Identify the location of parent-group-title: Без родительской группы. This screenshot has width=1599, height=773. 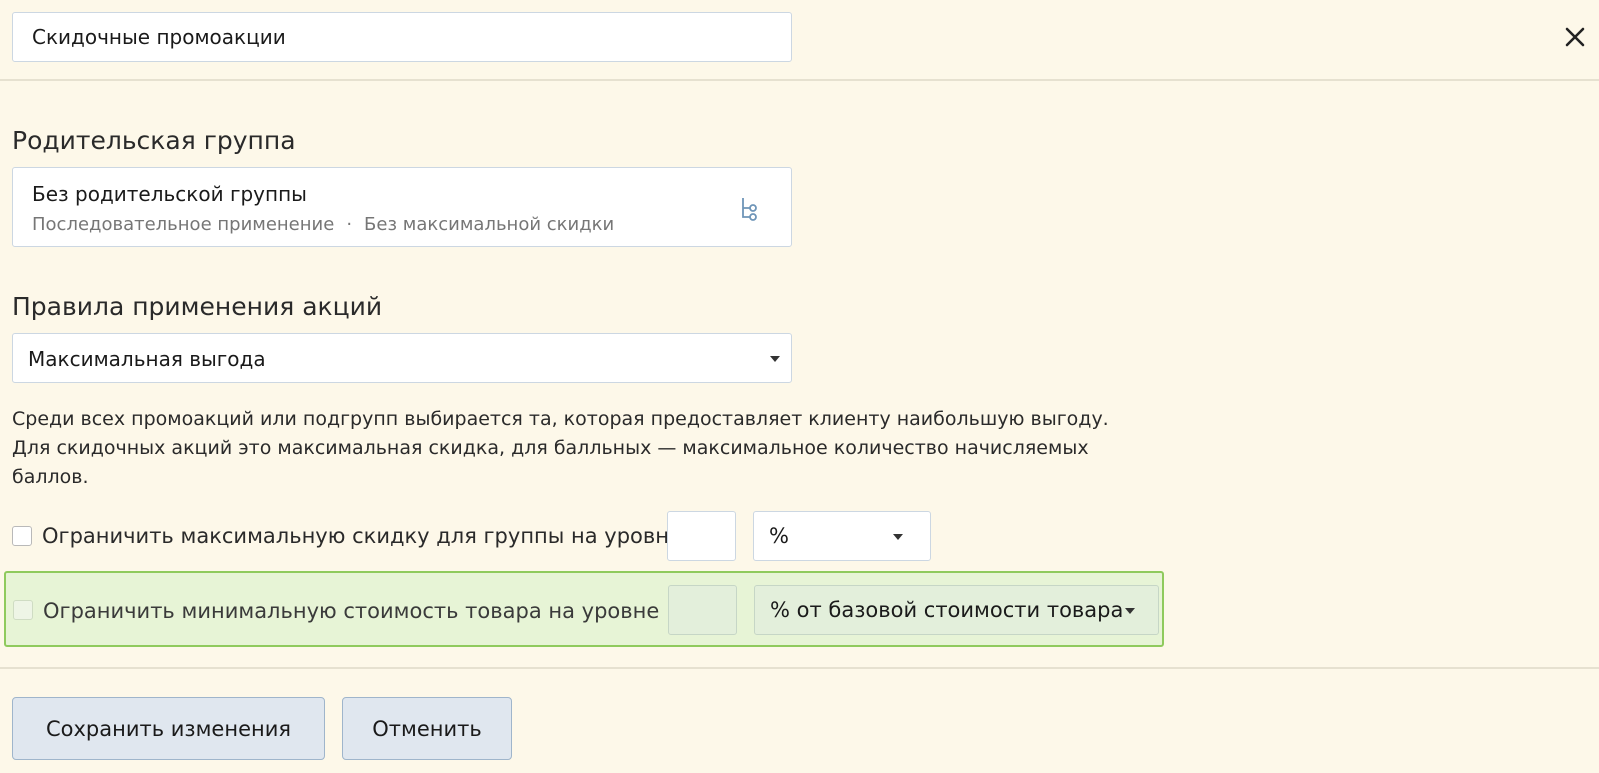
(169, 194).